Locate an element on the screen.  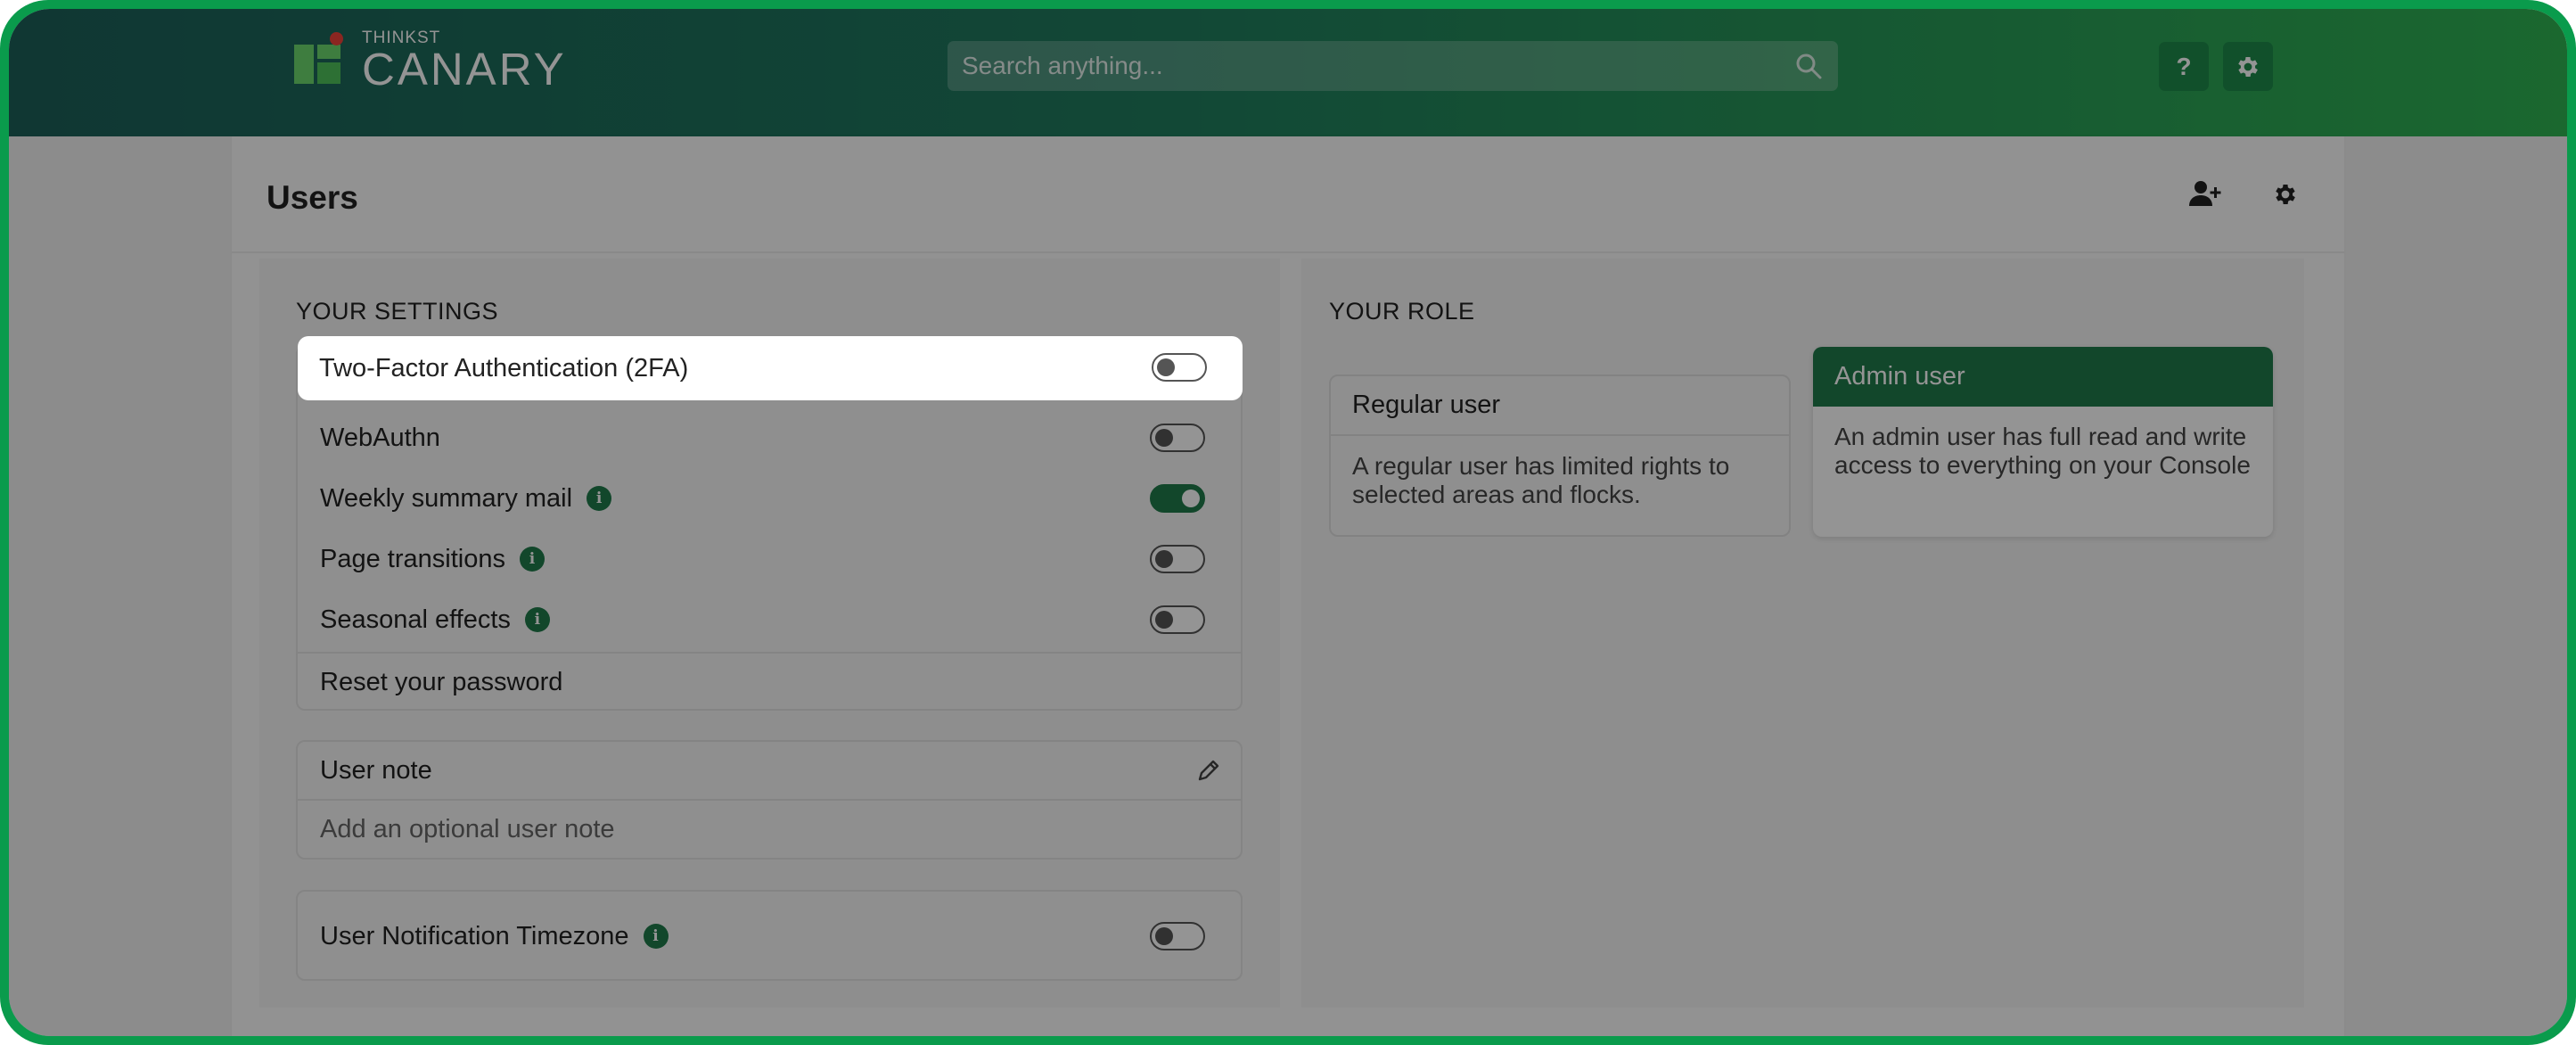
help-button: ? is located at coordinates (2184, 66).